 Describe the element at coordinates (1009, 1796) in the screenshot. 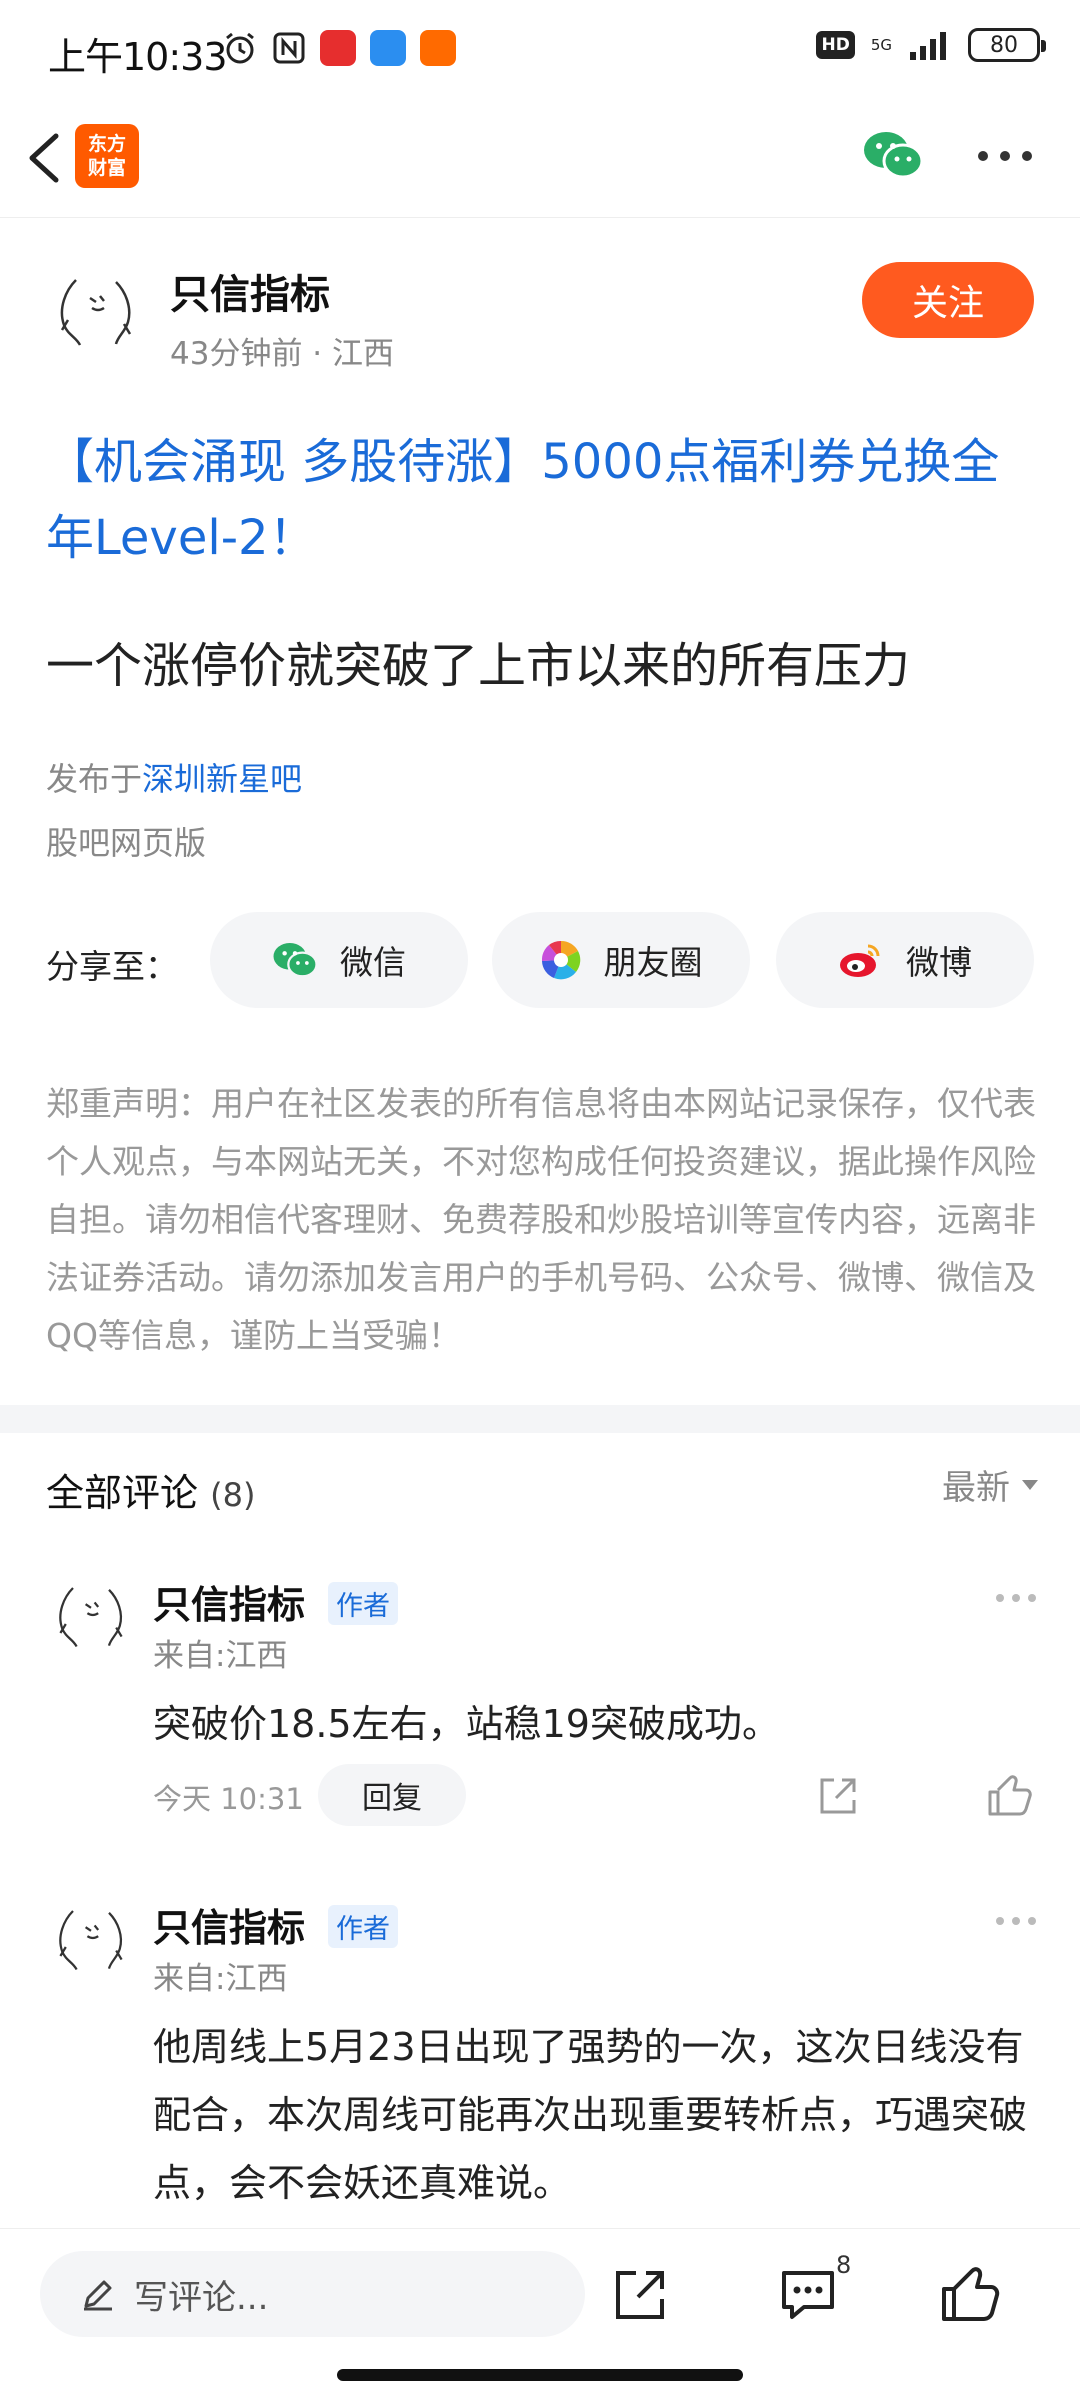

I see `like-icon` at that location.